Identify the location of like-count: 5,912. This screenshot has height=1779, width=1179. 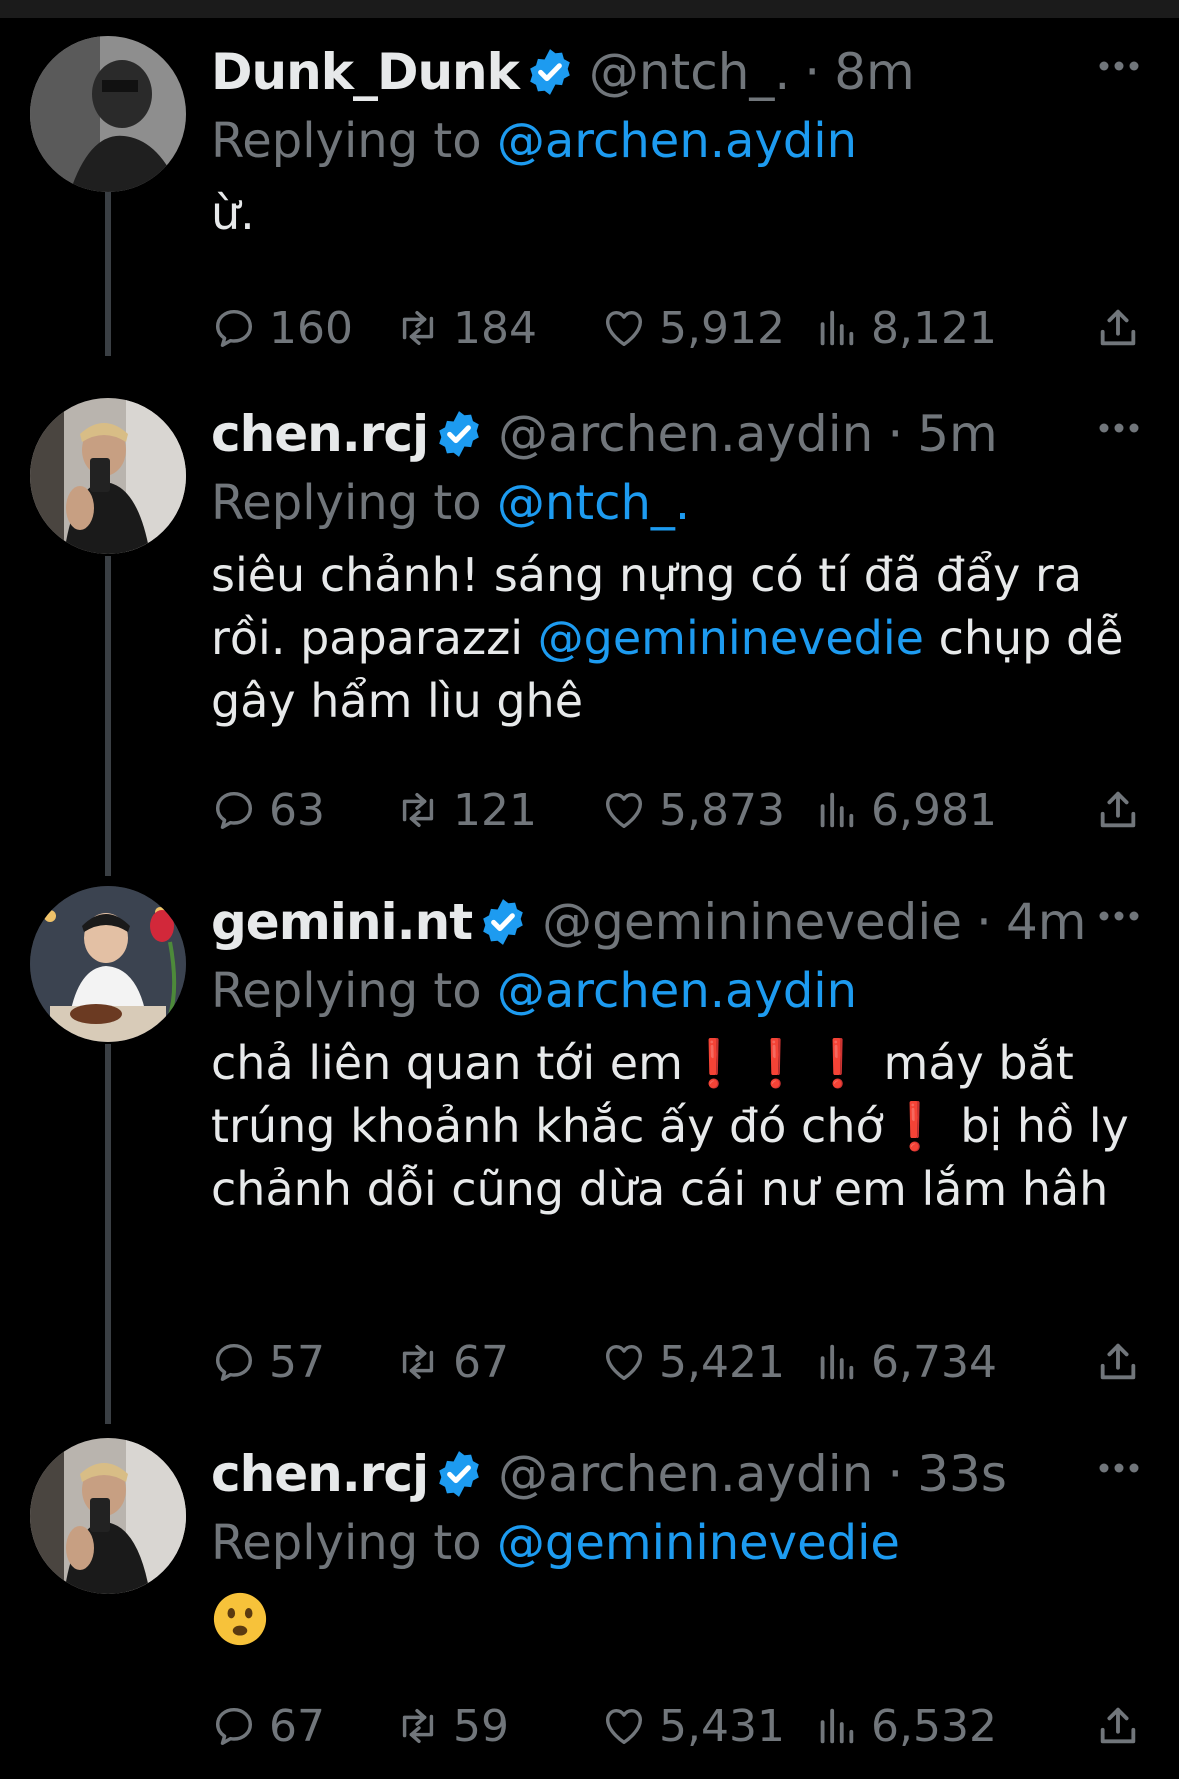
(722, 328).